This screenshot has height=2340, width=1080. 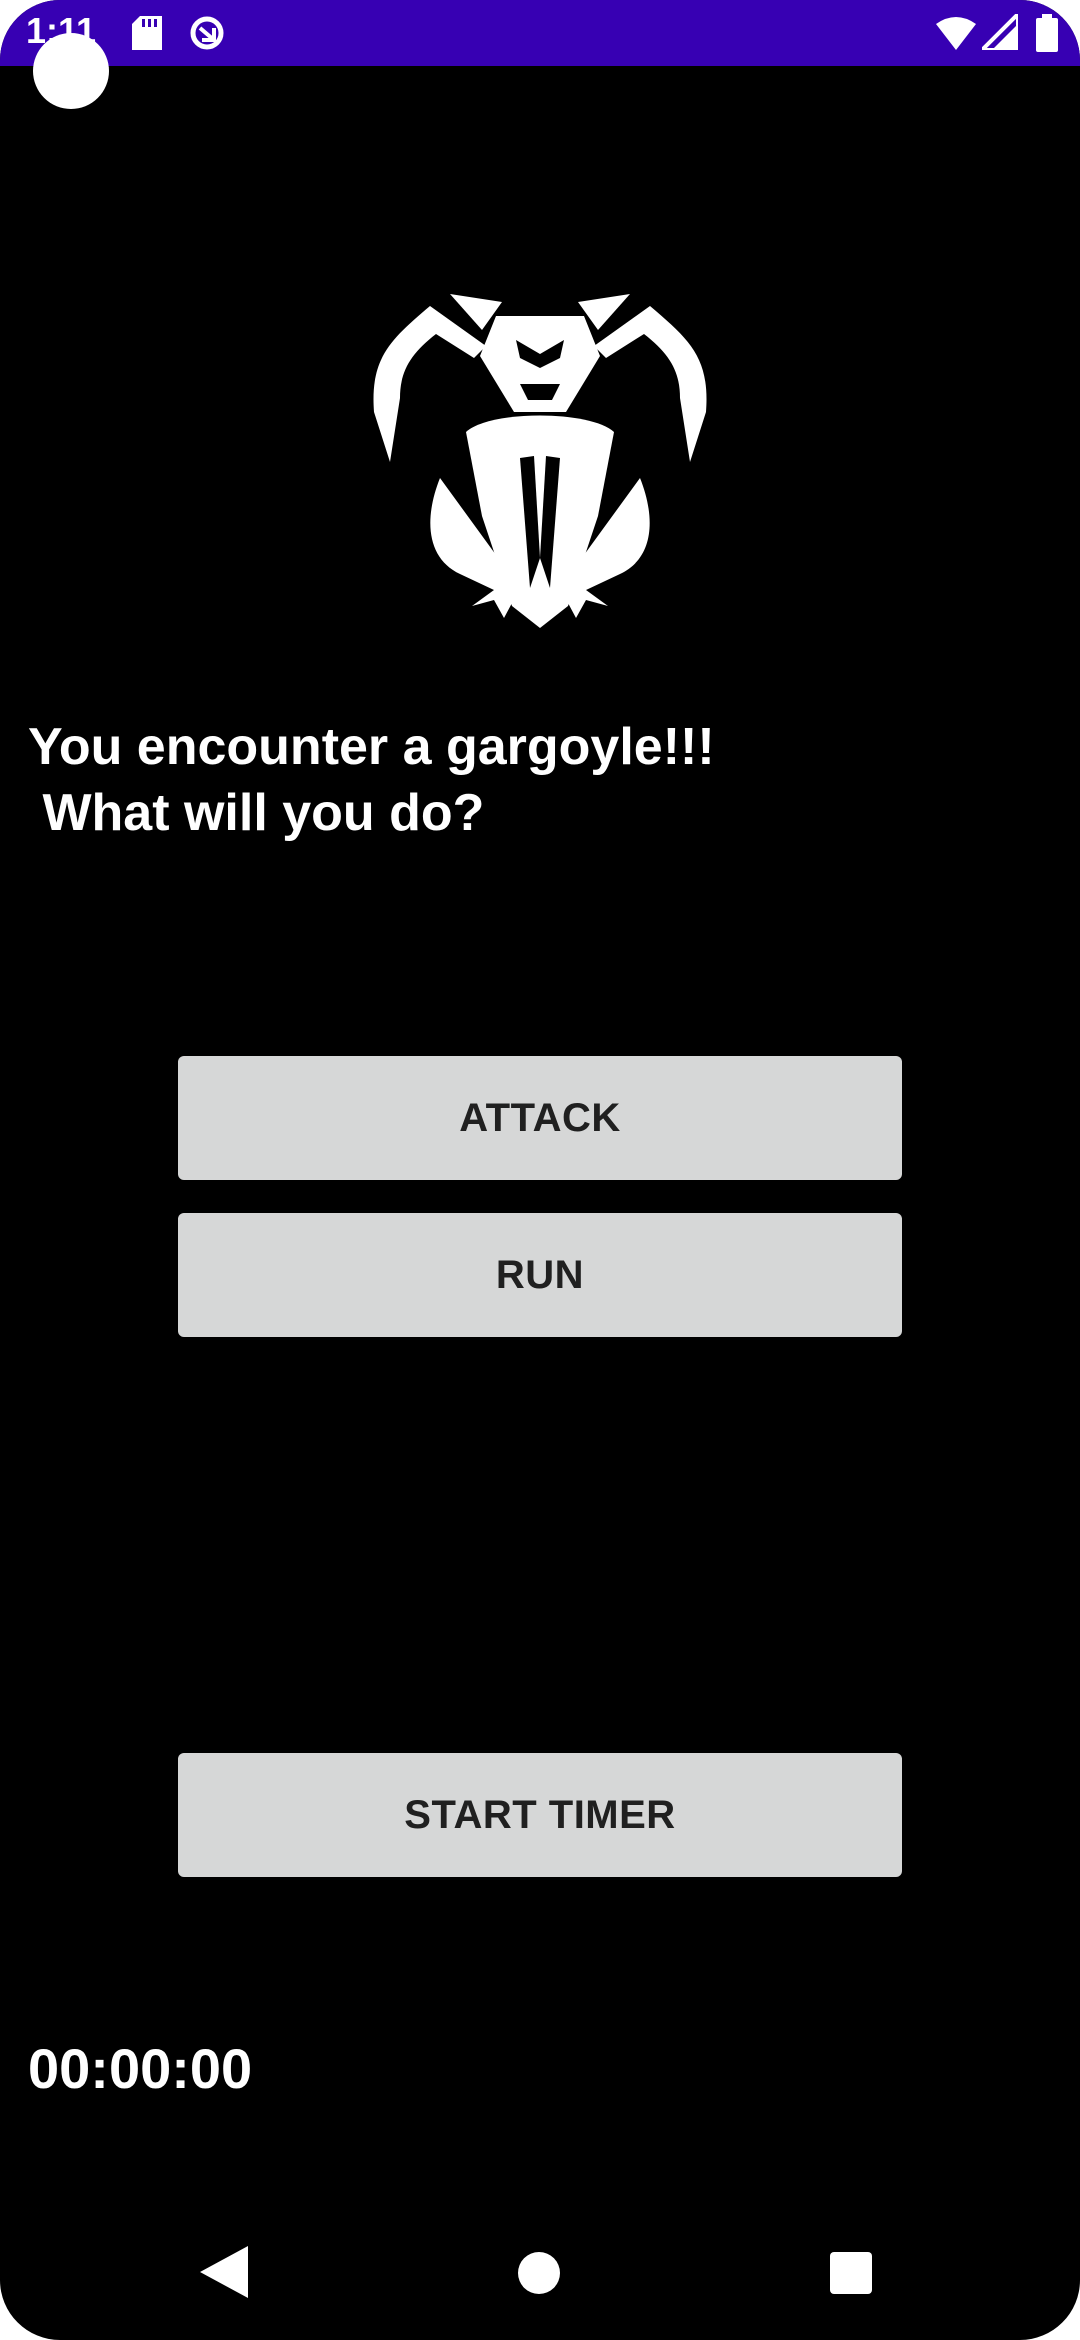 What do you see at coordinates (147, 35) in the screenshot?
I see `sd-card-icon` at bounding box center [147, 35].